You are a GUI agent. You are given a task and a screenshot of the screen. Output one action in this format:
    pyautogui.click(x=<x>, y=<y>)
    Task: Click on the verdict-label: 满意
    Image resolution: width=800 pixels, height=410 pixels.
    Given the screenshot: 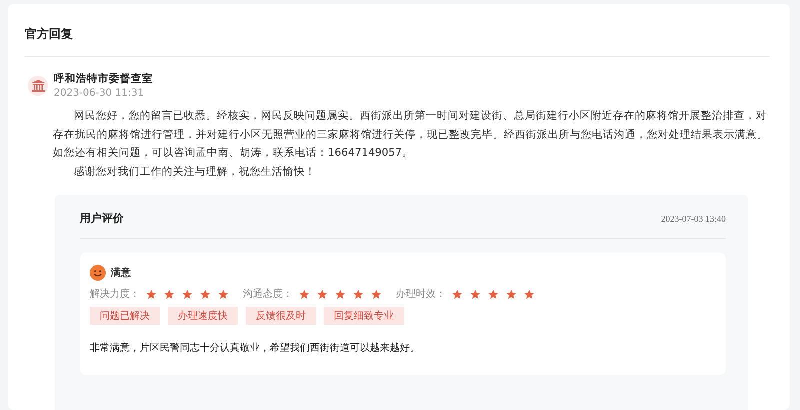 What is the action you would take?
    pyautogui.click(x=121, y=273)
    